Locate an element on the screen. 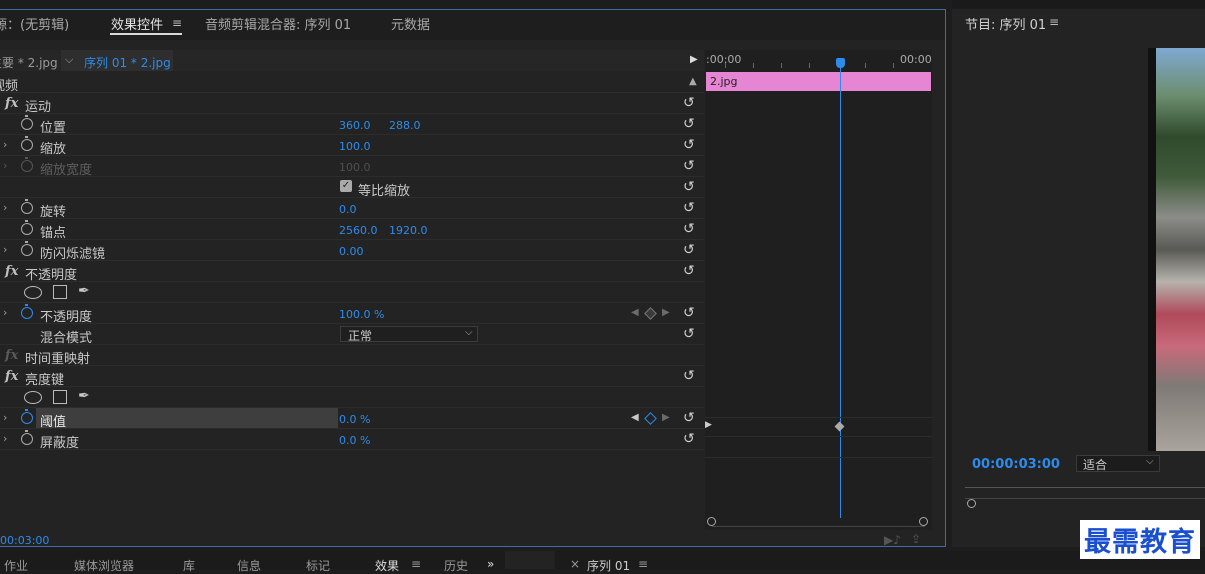 This screenshot has width=1205, height=574. cutoff-value: 0.0 % is located at coordinates (354, 440).